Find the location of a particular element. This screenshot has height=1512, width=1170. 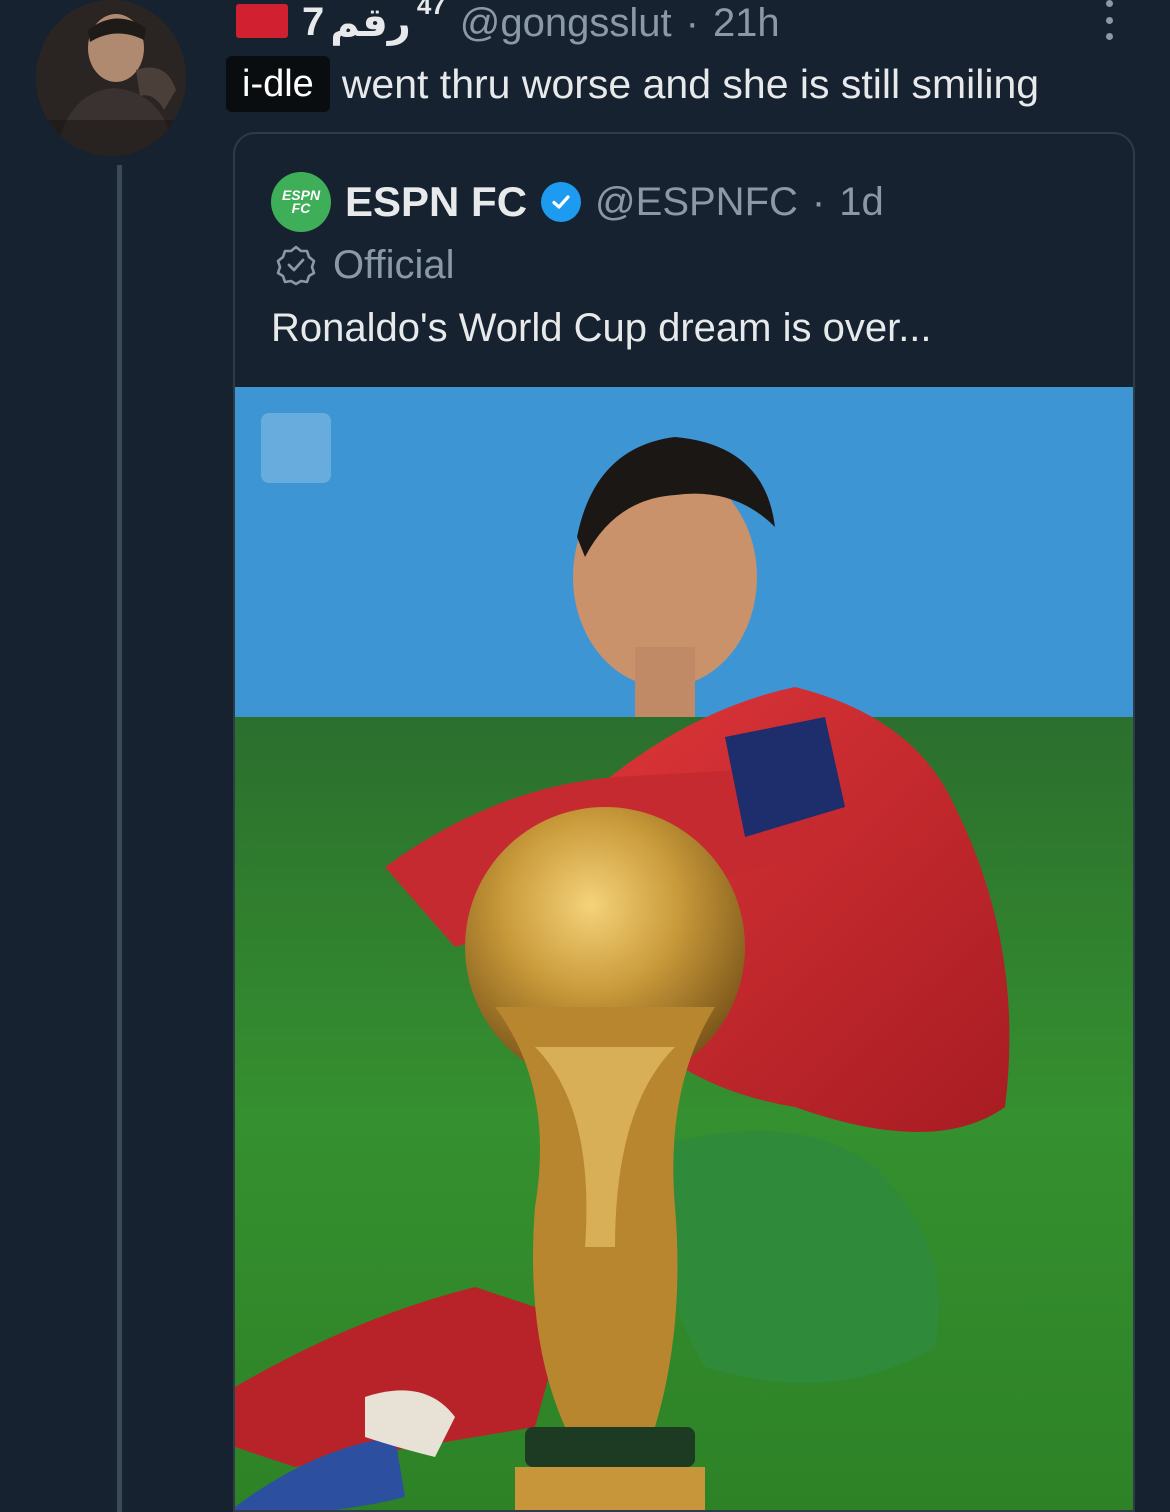

avatar-photo is located at coordinates (111, 78).